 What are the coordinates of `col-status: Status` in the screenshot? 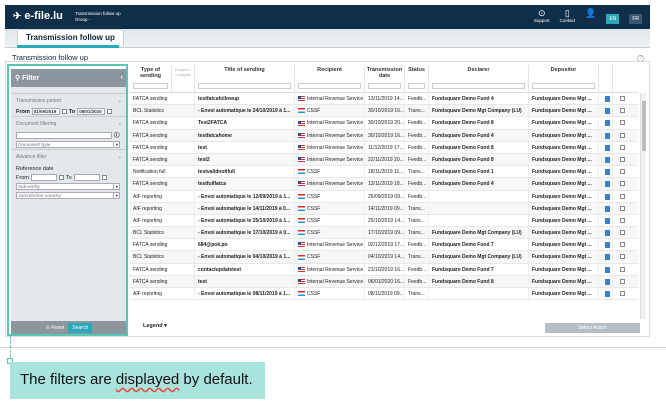 It's located at (417, 78).